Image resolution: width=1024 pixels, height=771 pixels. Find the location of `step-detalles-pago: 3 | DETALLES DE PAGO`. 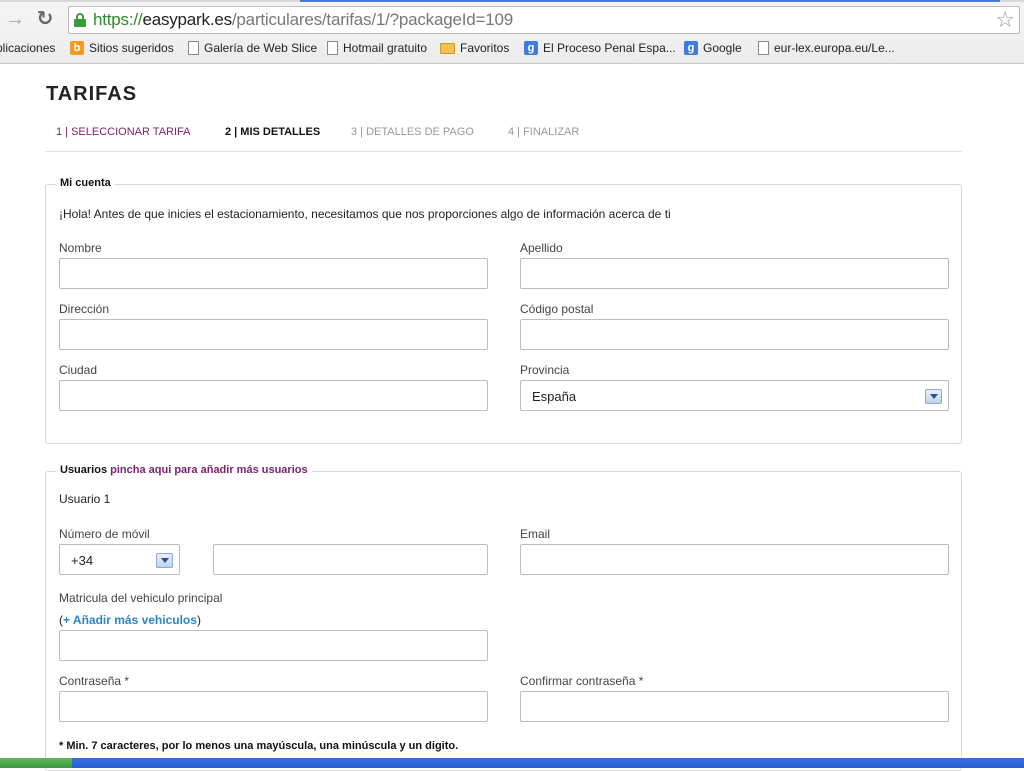

step-detalles-pago: 3 | DETALLES DE PAGO is located at coordinates (412, 132).